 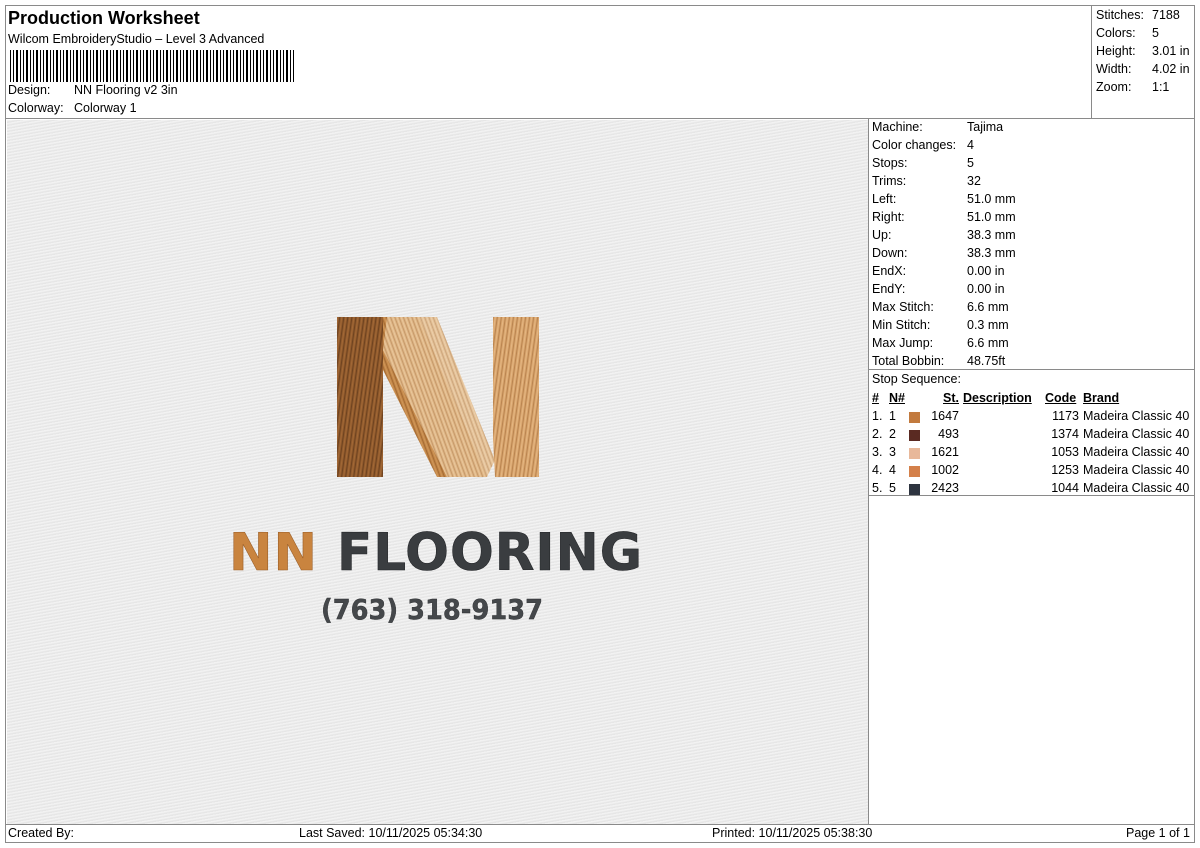 I want to click on footer-printed: Printed: 10/11/2025 05:38:30, so click(x=792, y=833).